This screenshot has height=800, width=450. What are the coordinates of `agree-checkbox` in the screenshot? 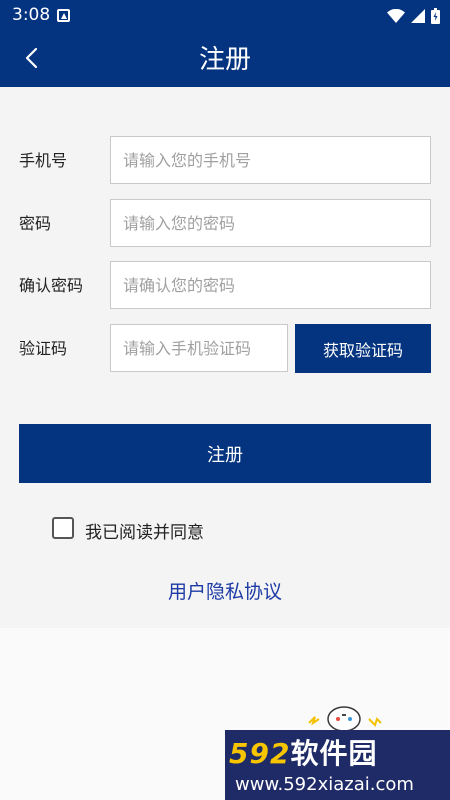 It's located at (63, 528).